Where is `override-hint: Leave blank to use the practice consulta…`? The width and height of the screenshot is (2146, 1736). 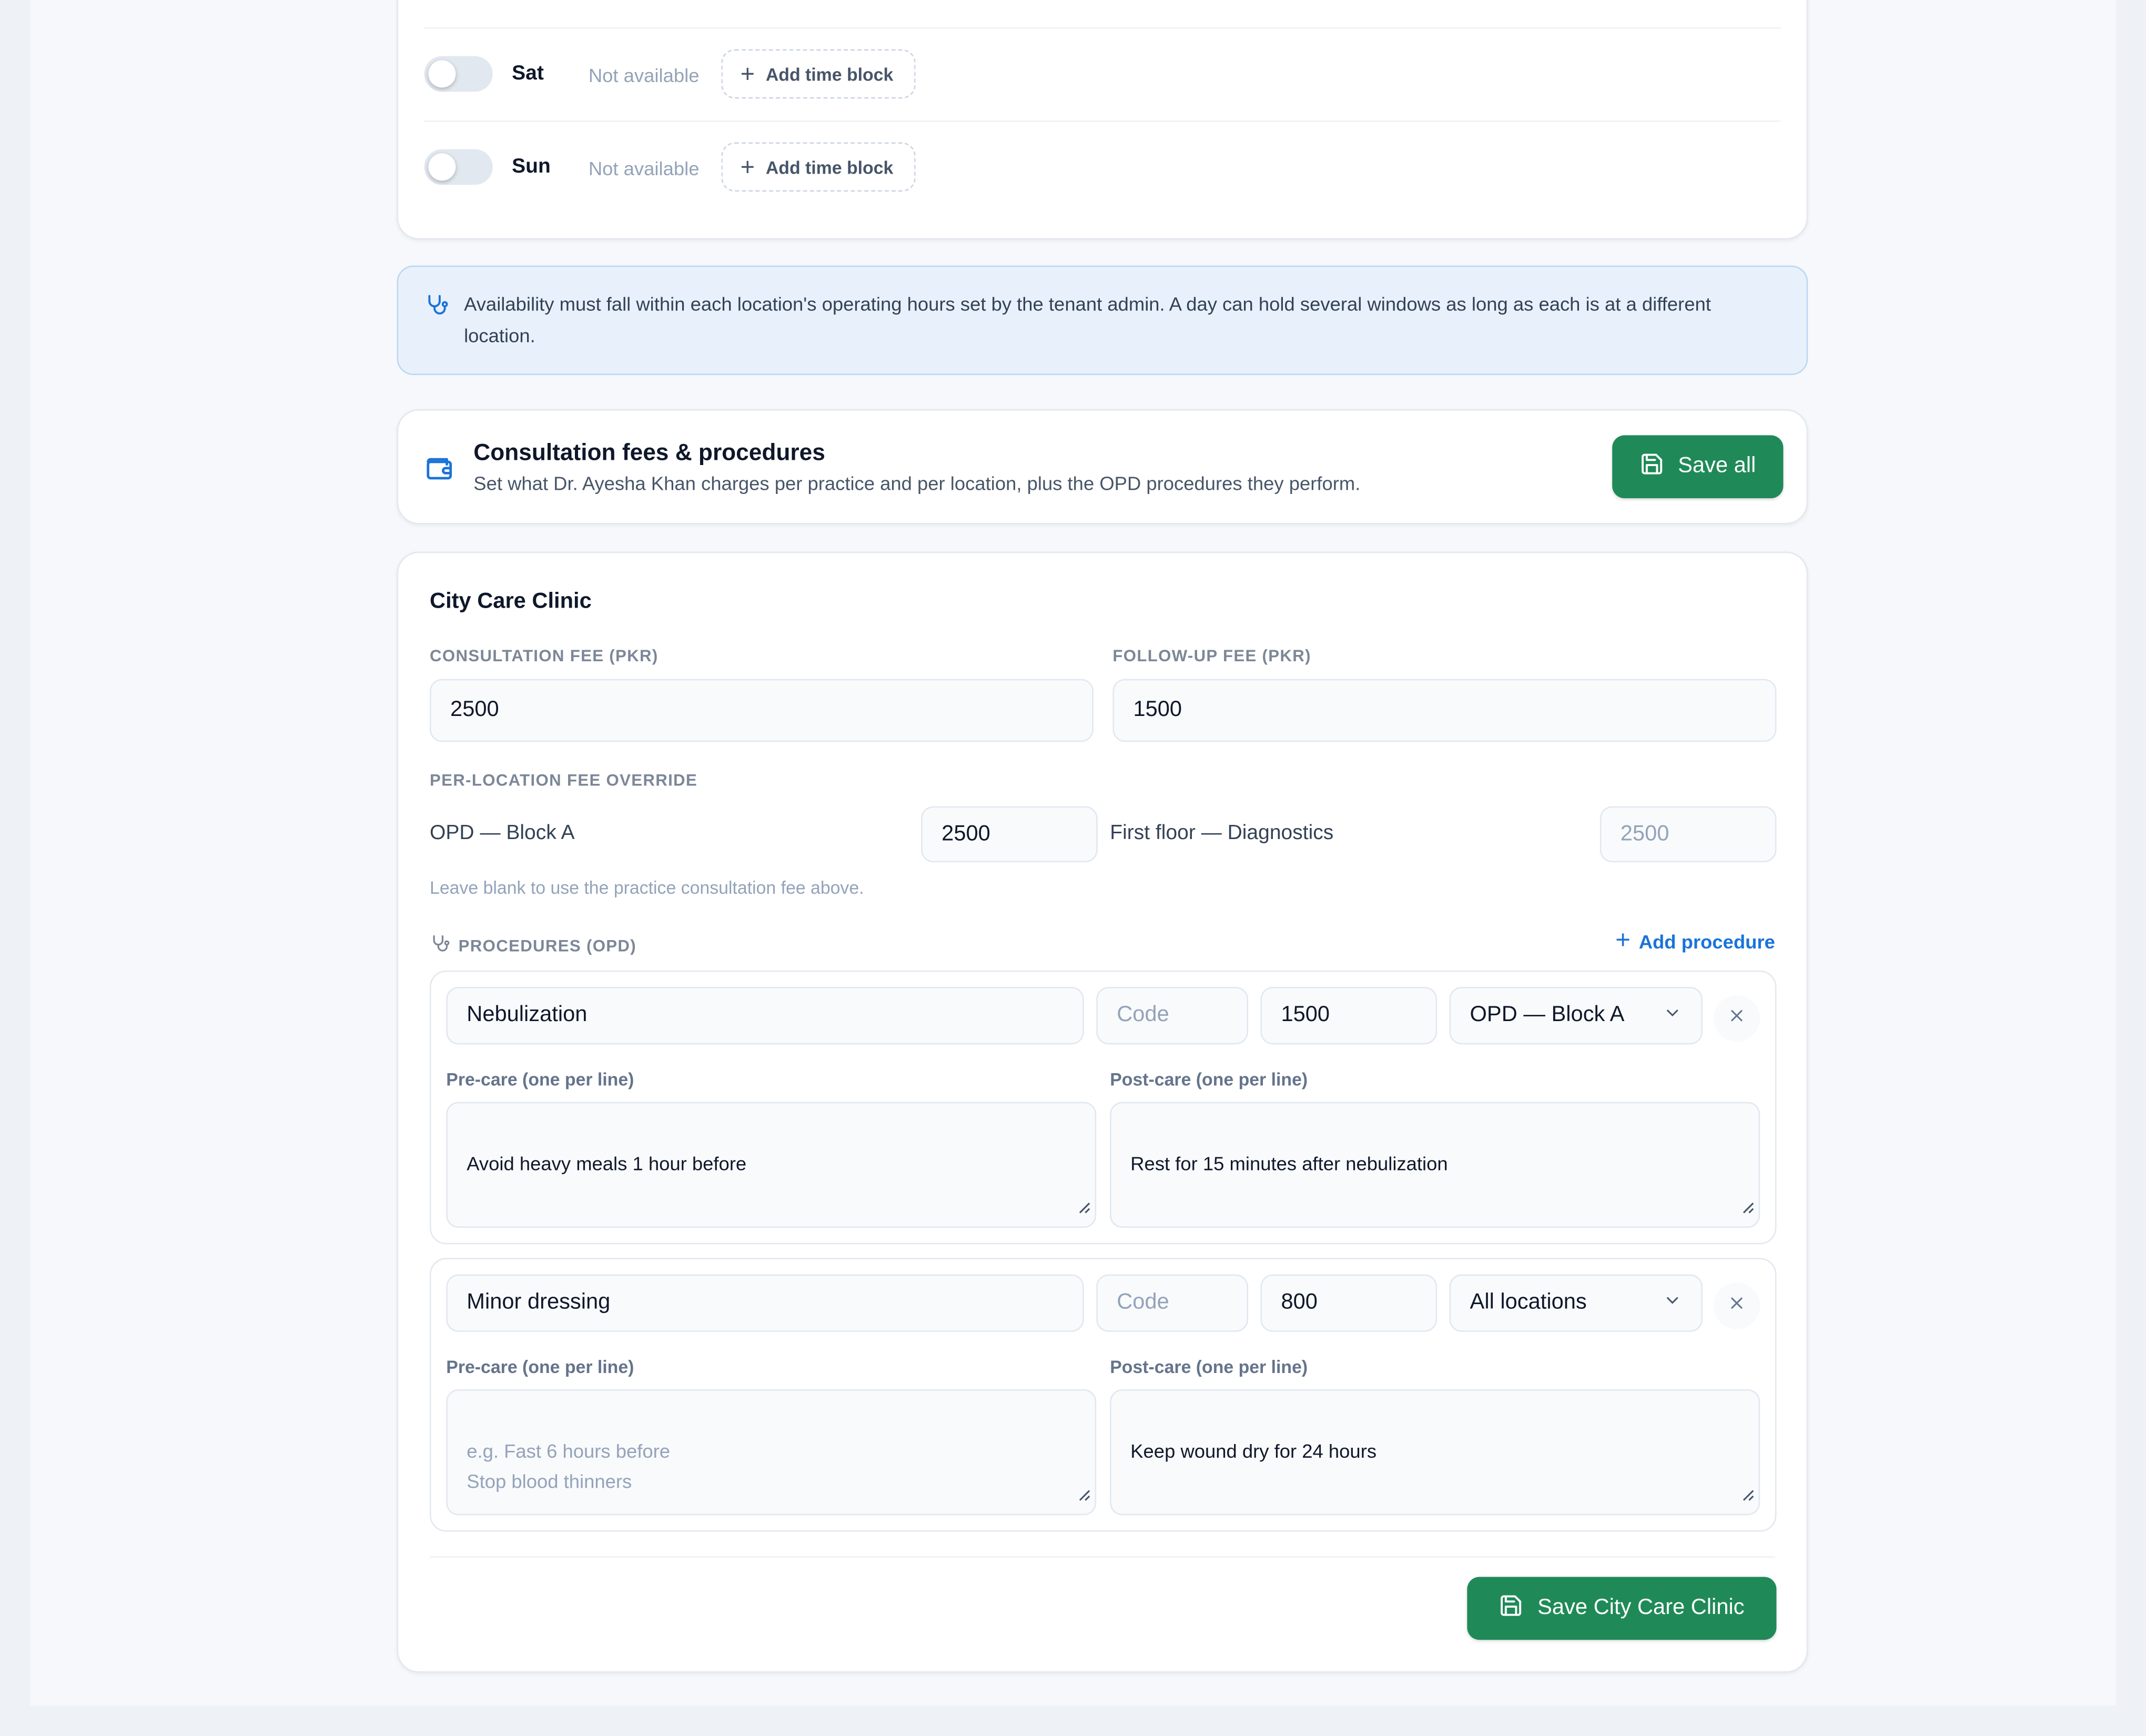 override-hint: Leave blank to use the practice consulta… is located at coordinates (647, 887).